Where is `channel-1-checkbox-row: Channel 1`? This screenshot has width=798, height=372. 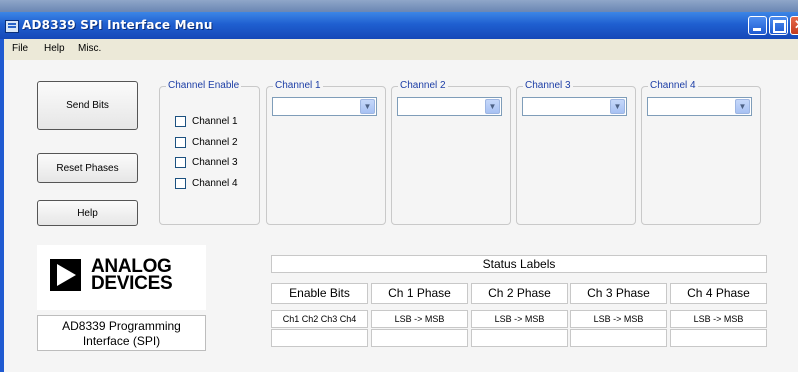 channel-1-checkbox-row: Channel 1 is located at coordinates (206, 121).